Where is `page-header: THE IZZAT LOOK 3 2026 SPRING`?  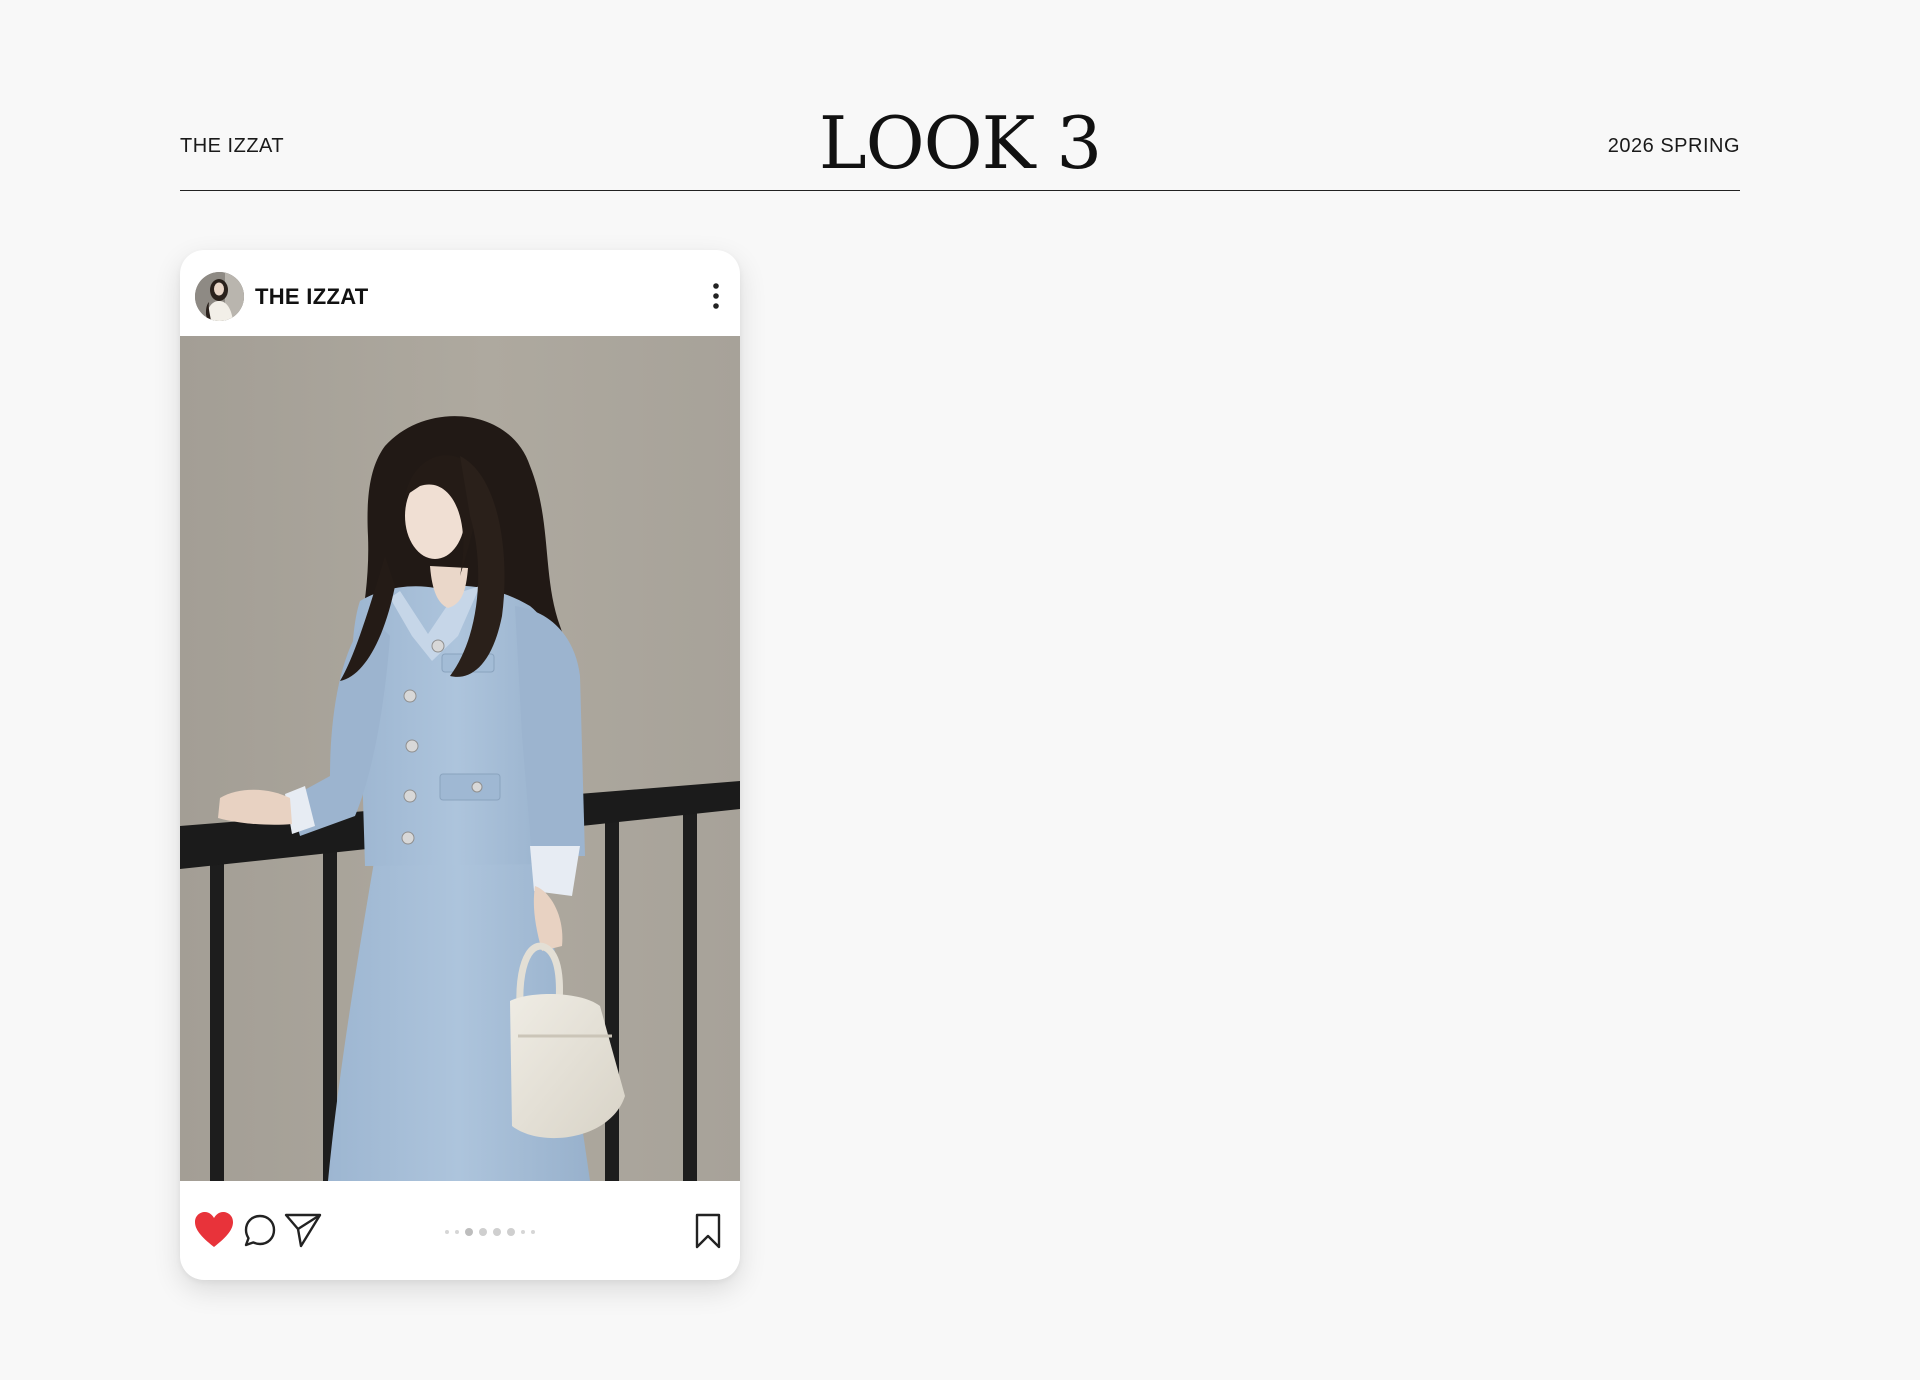
page-header: THE IZZAT LOOK 3 2026 SPRING is located at coordinates (960, 143).